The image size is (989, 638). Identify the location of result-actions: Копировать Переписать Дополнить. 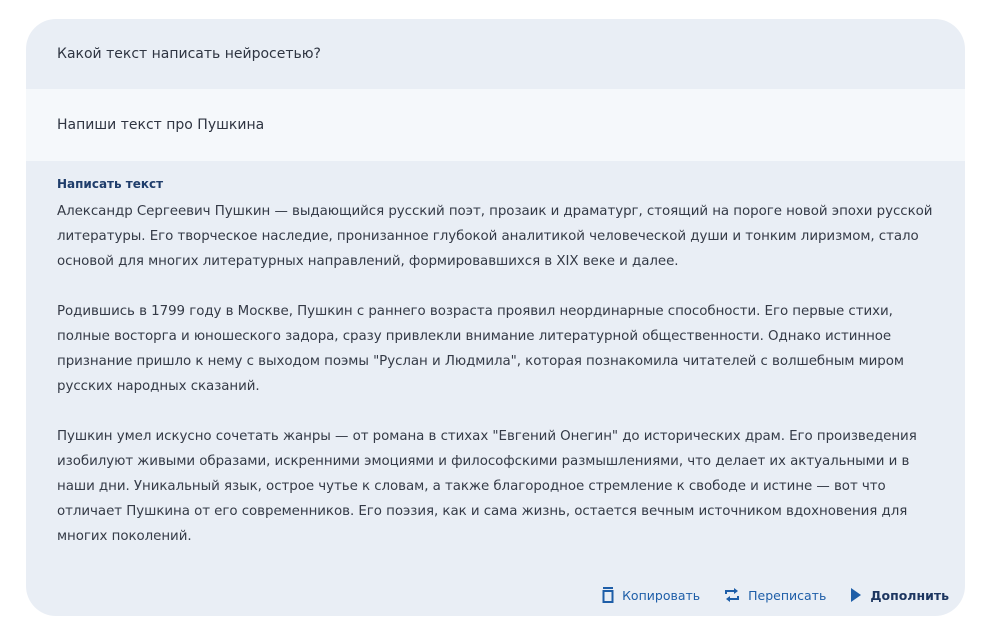
(775, 595).